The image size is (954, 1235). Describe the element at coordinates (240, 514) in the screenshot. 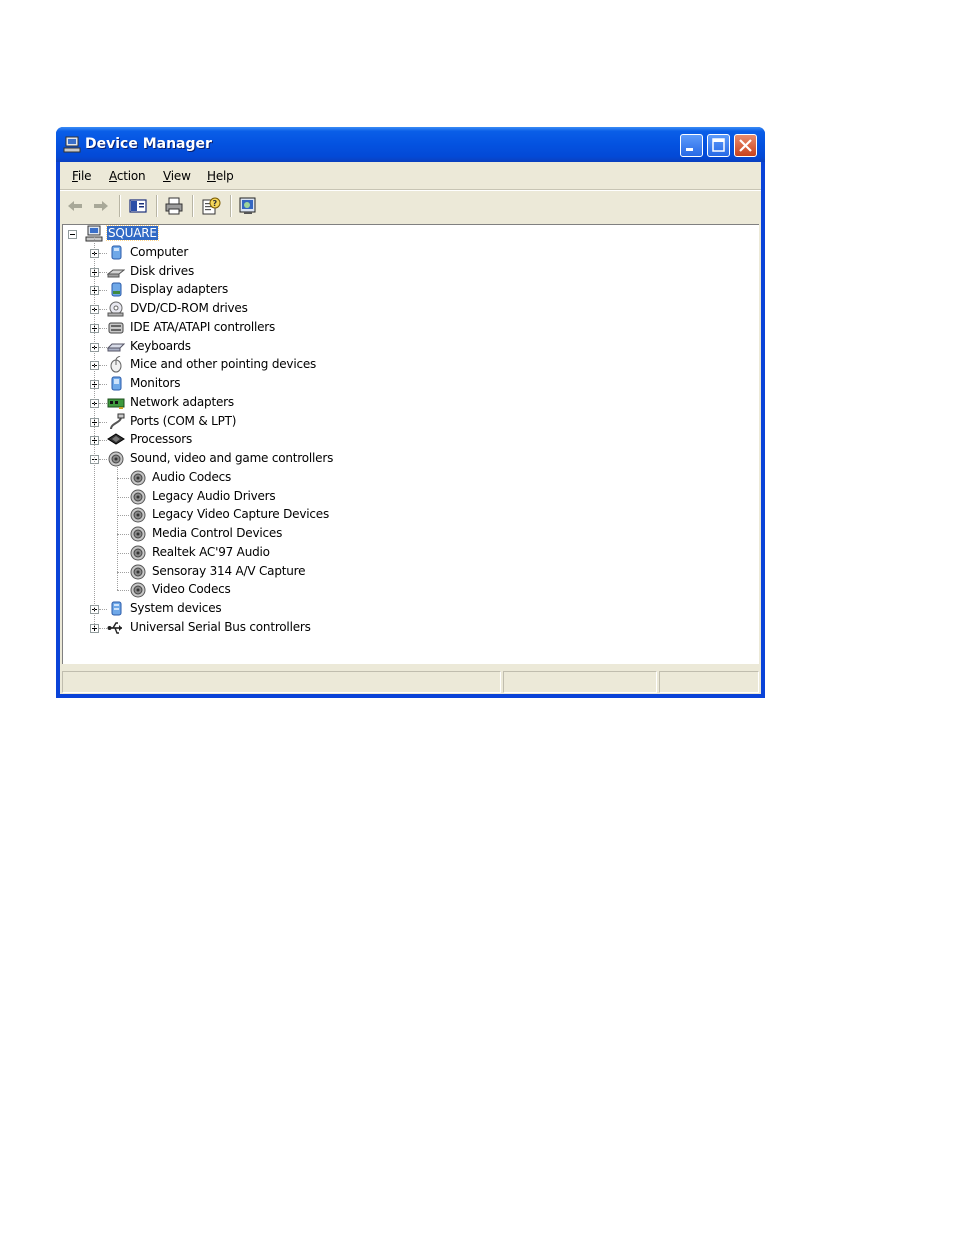

I see `tree-item-device-label: Legacy Video Capture Devices` at that location.